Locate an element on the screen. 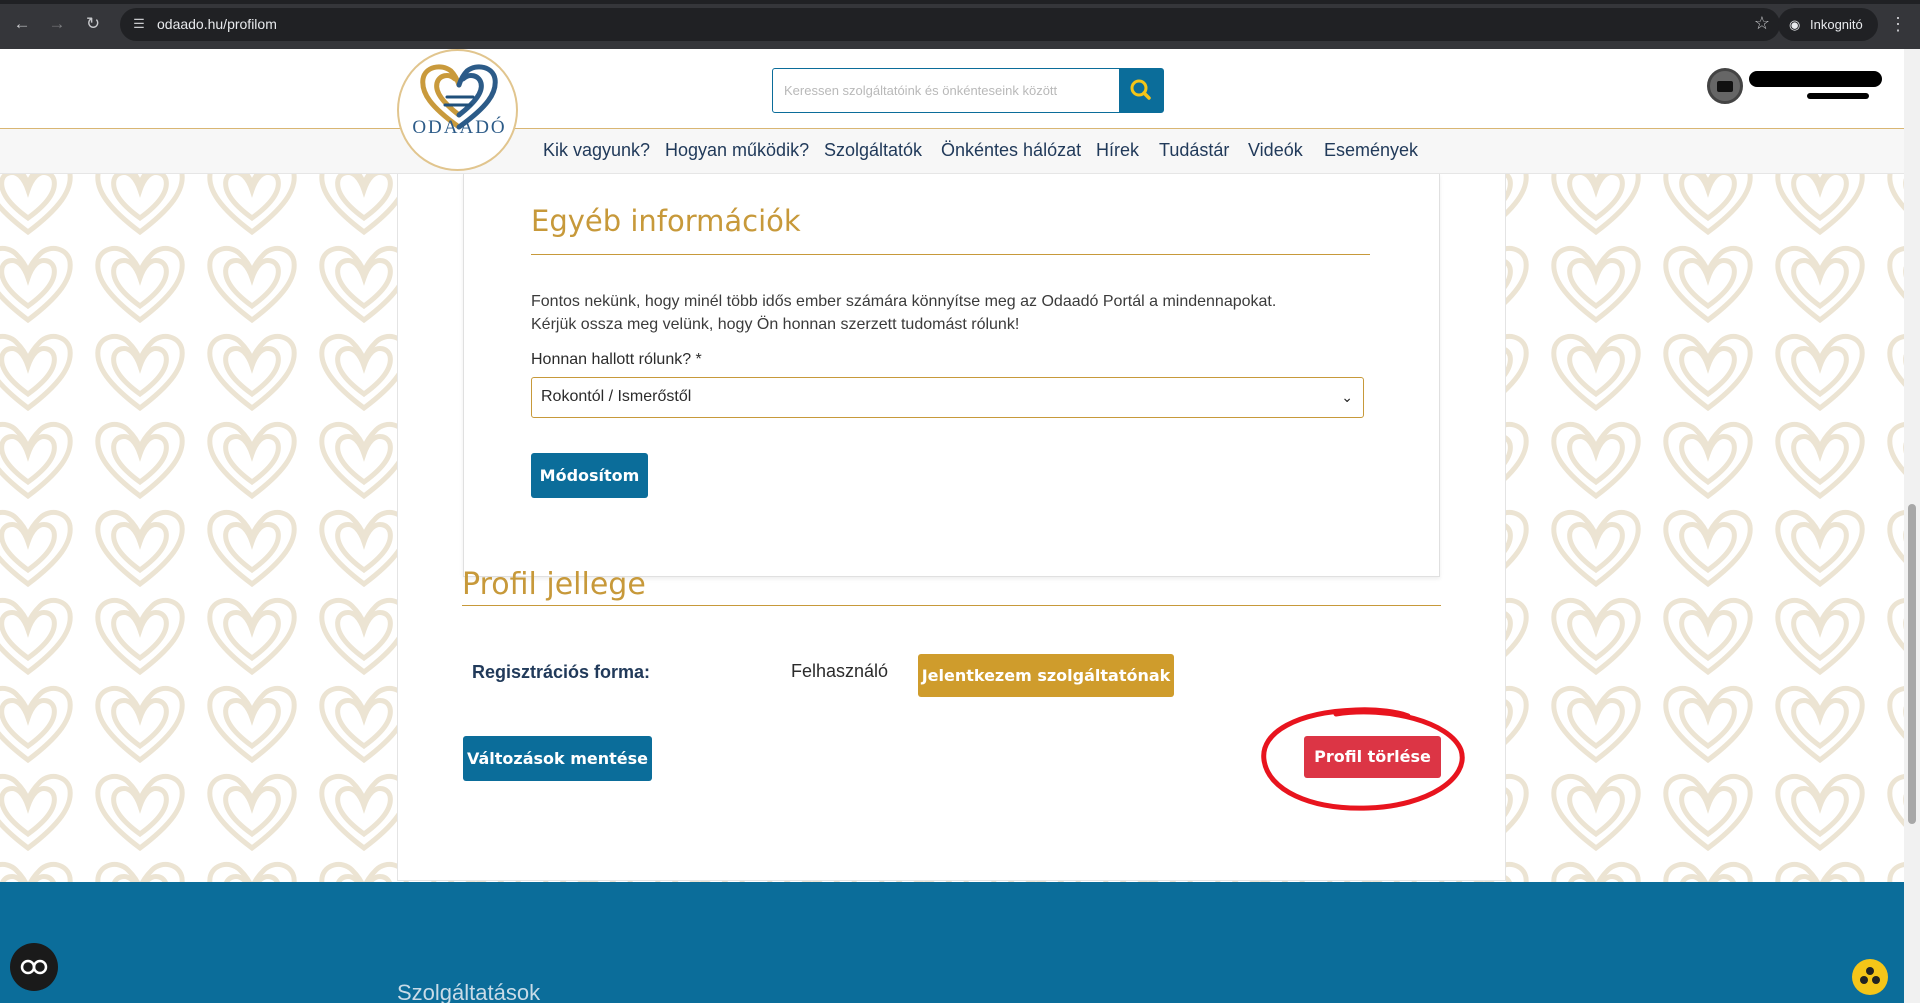 This screenshot has width=1920, height=1003. nav-item-news: Hírek is located at coordinates (1117, 150).